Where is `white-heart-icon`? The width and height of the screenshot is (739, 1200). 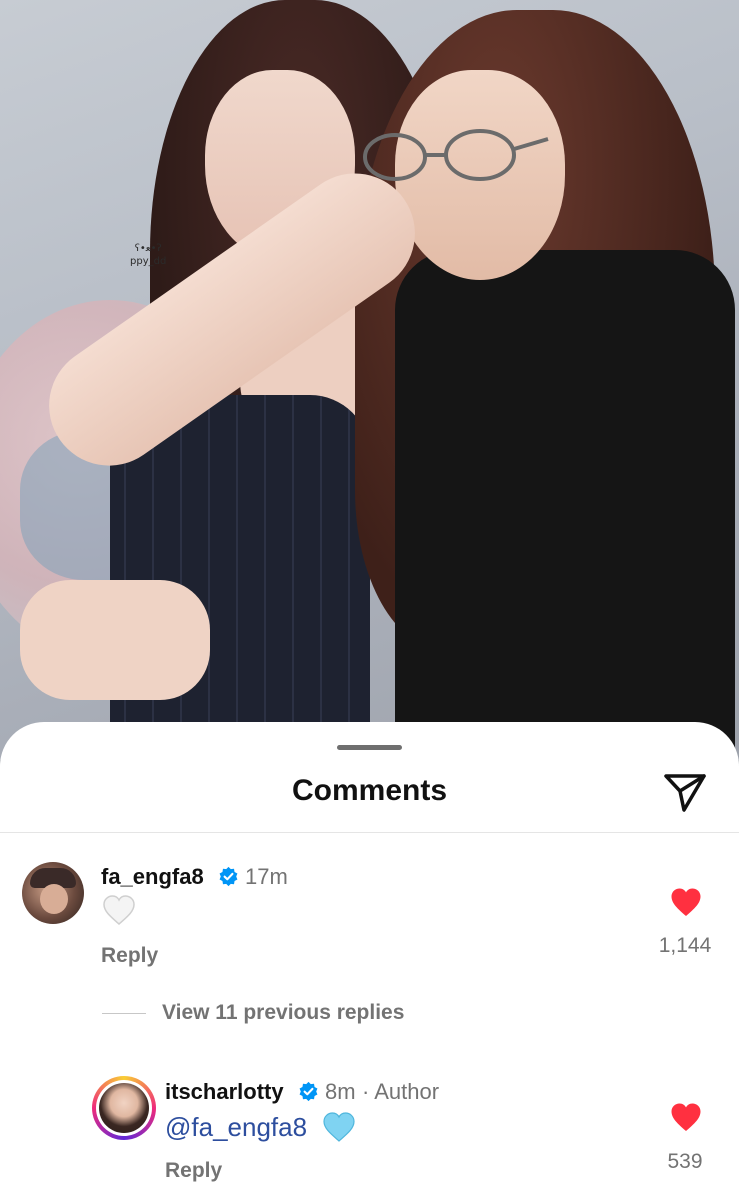
white-heart-icon is located at coordinates (119, 910).